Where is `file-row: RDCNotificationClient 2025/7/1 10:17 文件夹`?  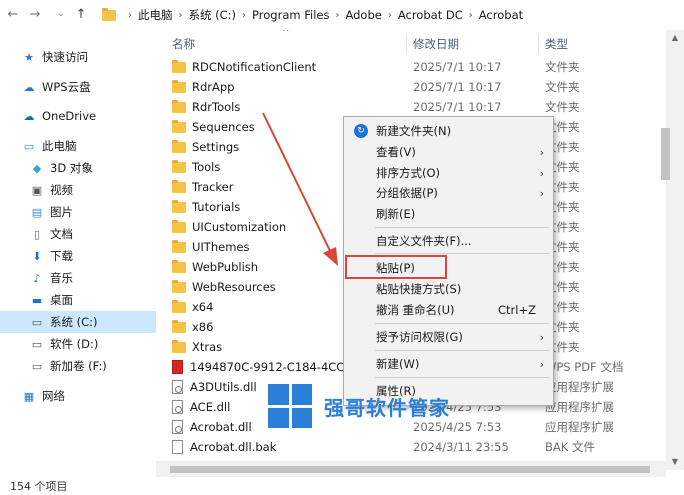 file-row: RDCNotificationClient 2025/7/1 10:17 文件夹 is located at coordinates (411, 67).